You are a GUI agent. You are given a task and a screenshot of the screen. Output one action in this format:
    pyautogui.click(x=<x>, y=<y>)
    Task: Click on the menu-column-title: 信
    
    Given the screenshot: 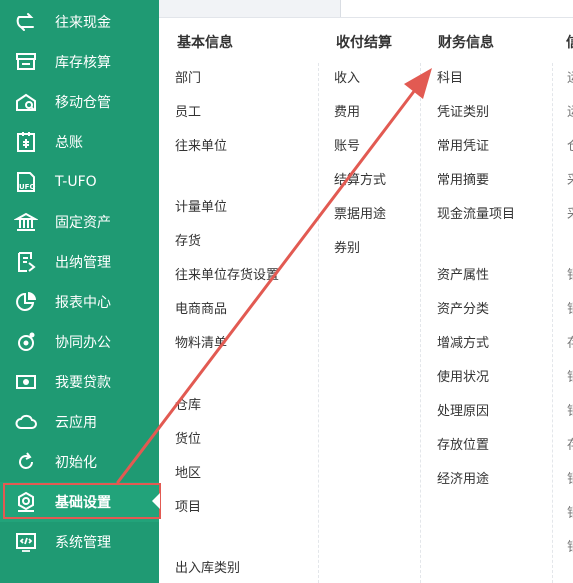 What is the action you would take?
    pyautogui.click(x=569, y=42)
    